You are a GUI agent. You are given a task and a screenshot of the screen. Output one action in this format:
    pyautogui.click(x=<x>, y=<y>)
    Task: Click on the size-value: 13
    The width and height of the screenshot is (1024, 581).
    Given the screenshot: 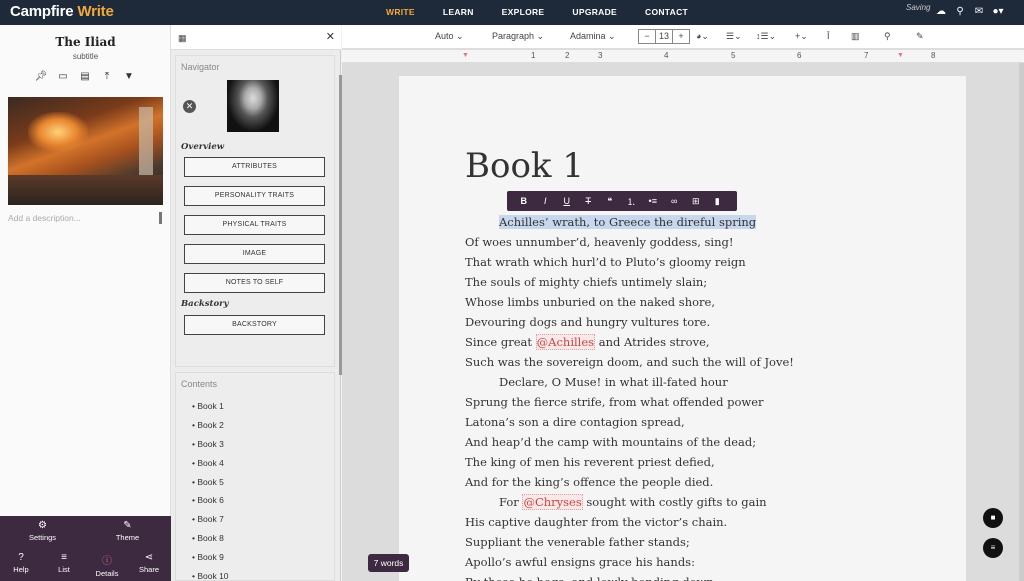 What is the action you would take?
    pyautogui.click(x=664, y=36)
    